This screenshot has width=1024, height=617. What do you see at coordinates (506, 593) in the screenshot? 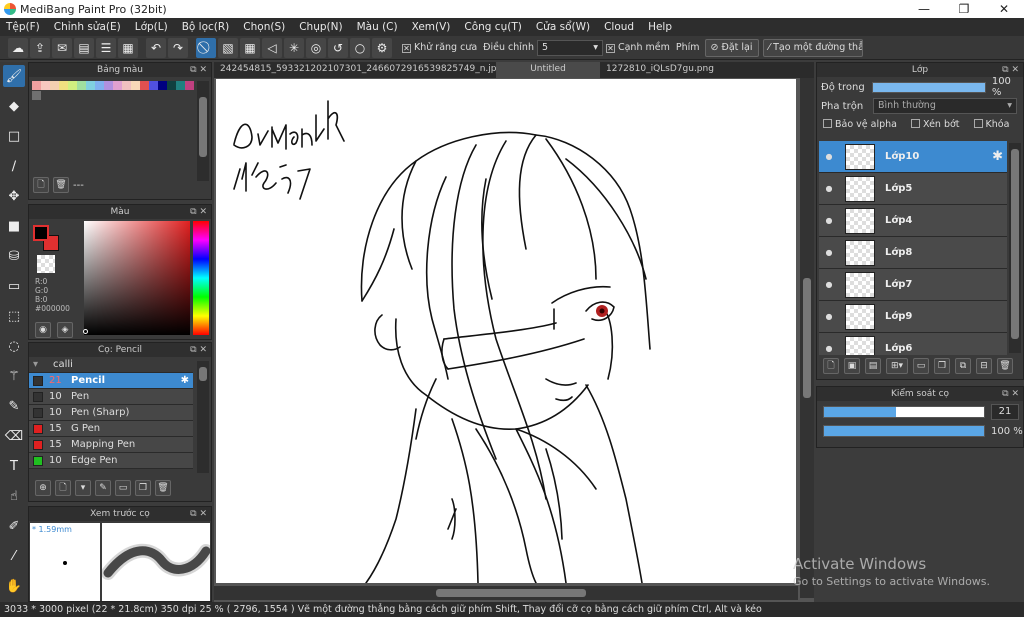
I see `canvas-horizontal-scrollbar` at bounding box center [506, 593].